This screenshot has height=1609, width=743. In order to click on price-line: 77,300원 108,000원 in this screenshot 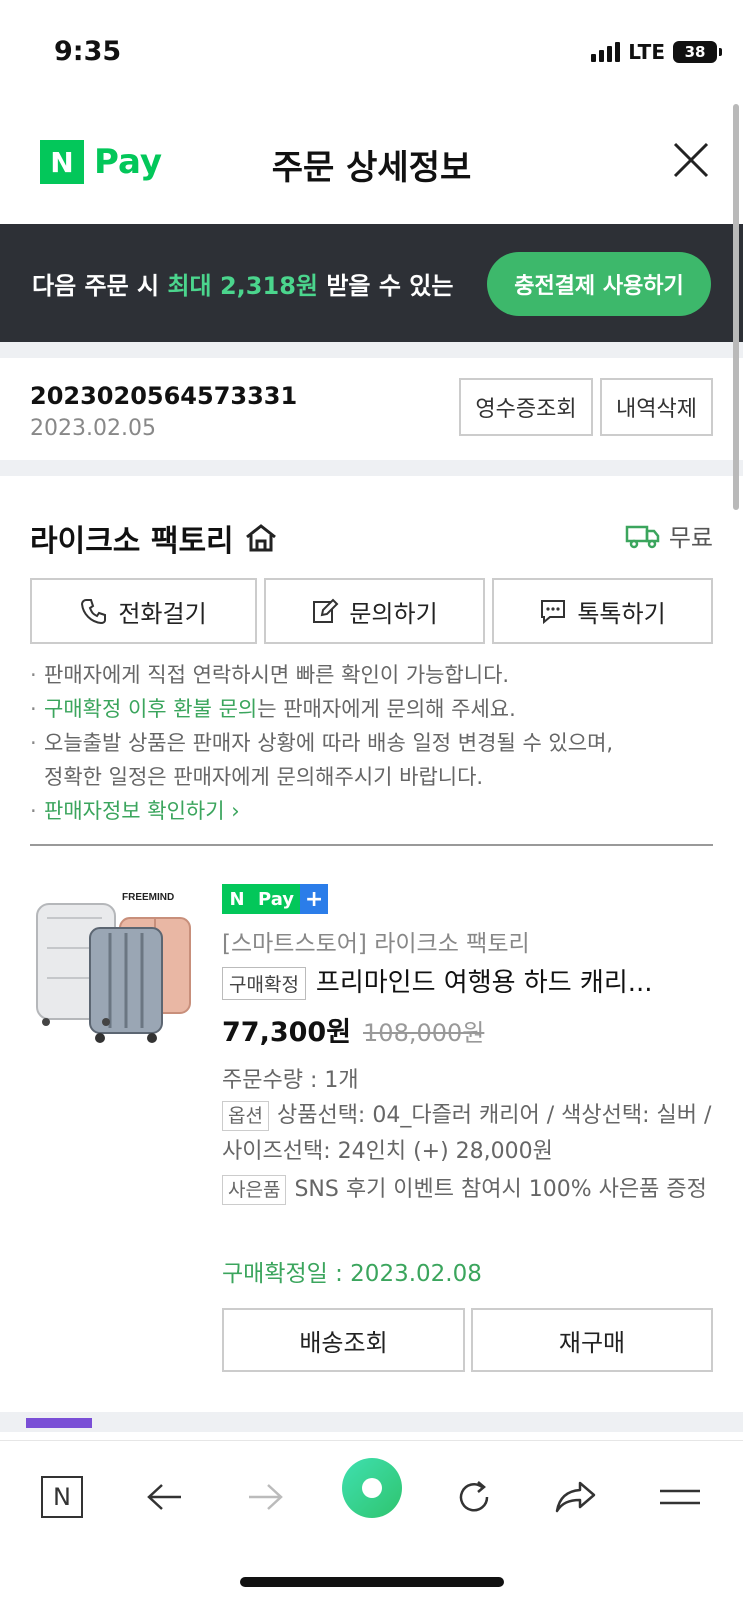, I will do `click(353, 1029)`.